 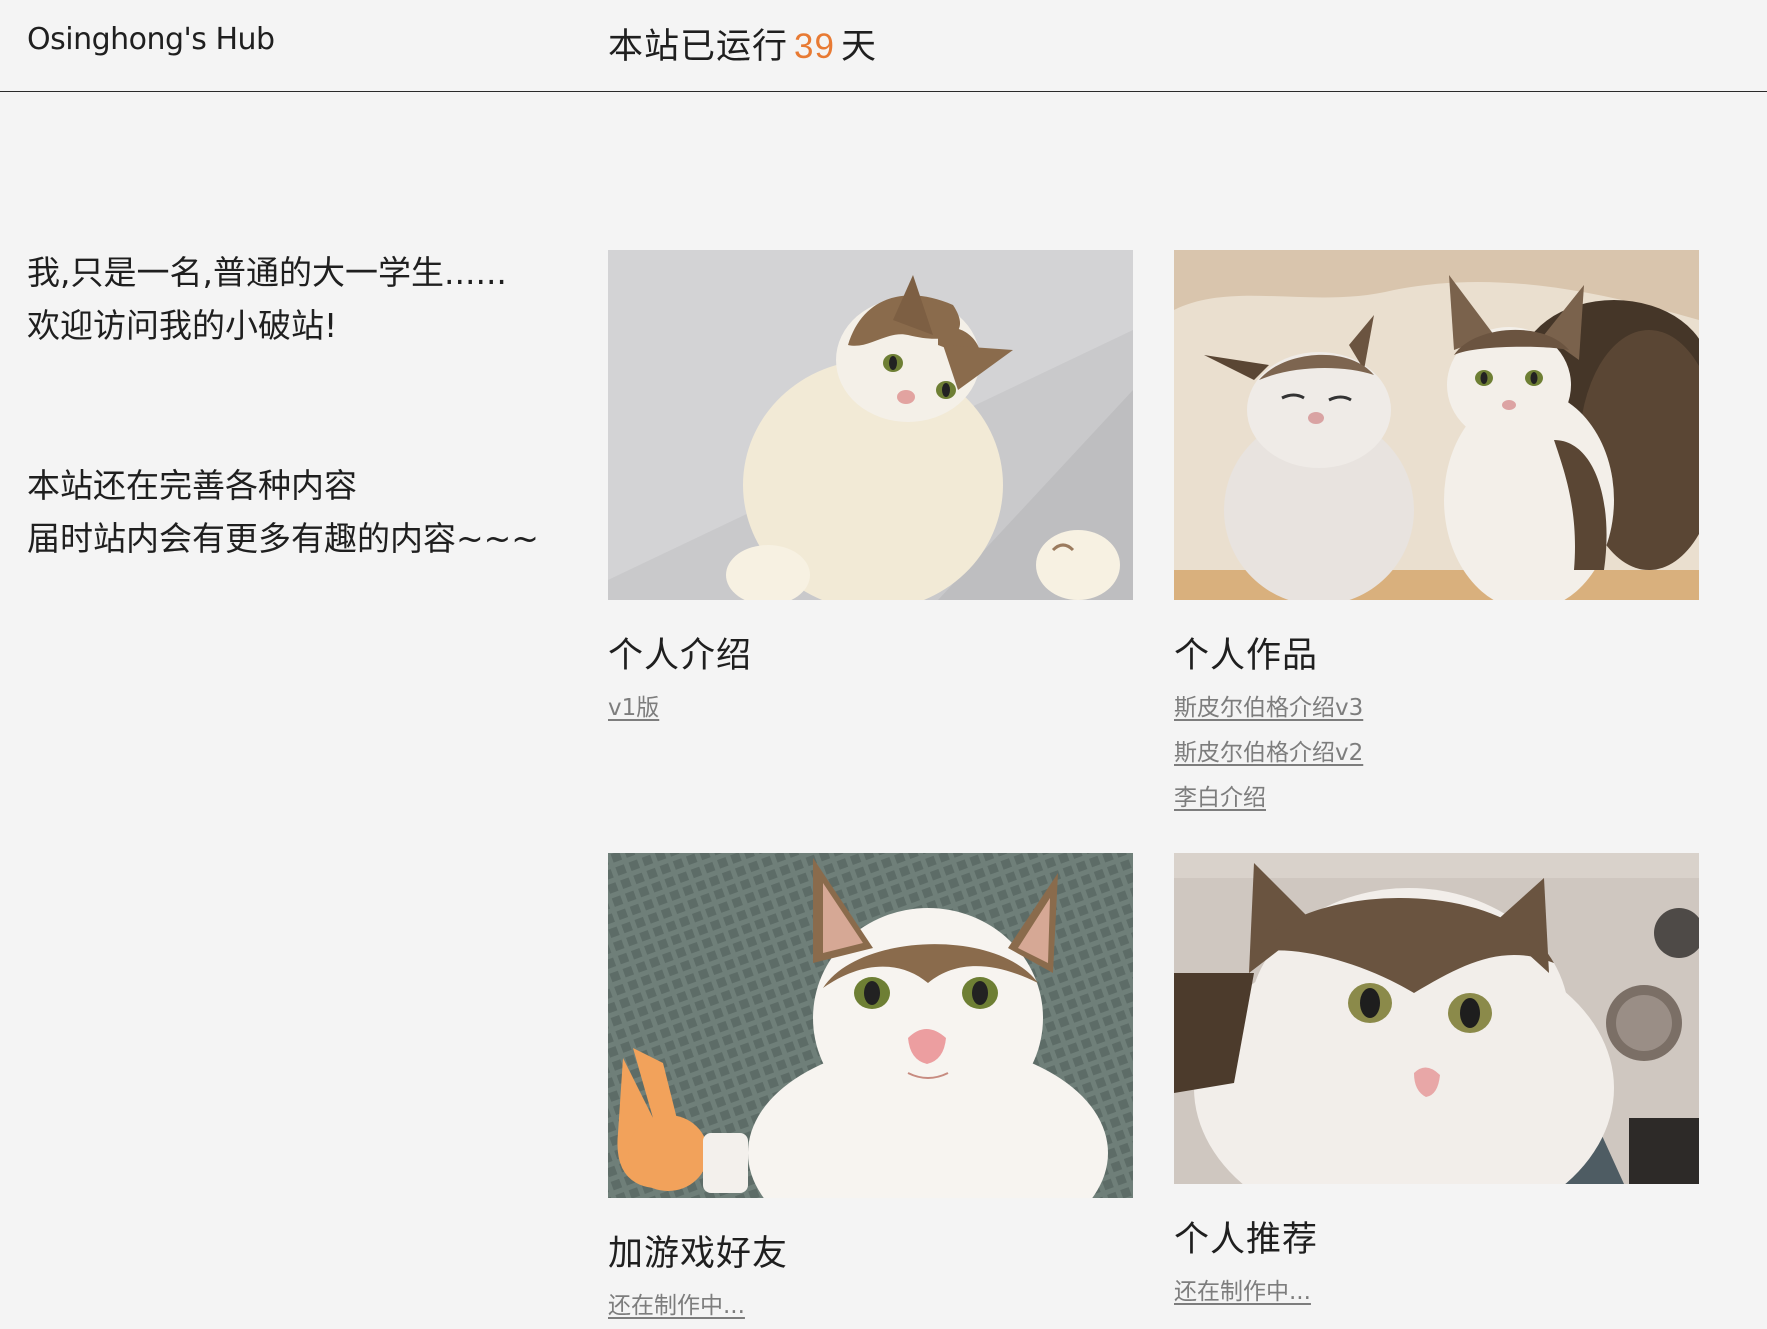 What do you see at coordinates (283, 538) in the screenshot?
I see `intro-line-4: 届时站内会有更多有趣的内容~~~` at bounding box center [283, 538].